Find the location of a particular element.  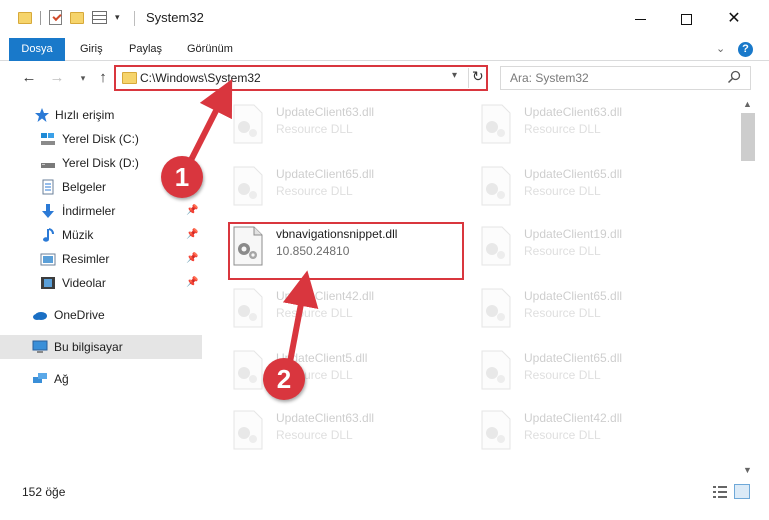

list-item: UpdateClient19.dll Resource DLL is located at coordinates (590, 245).